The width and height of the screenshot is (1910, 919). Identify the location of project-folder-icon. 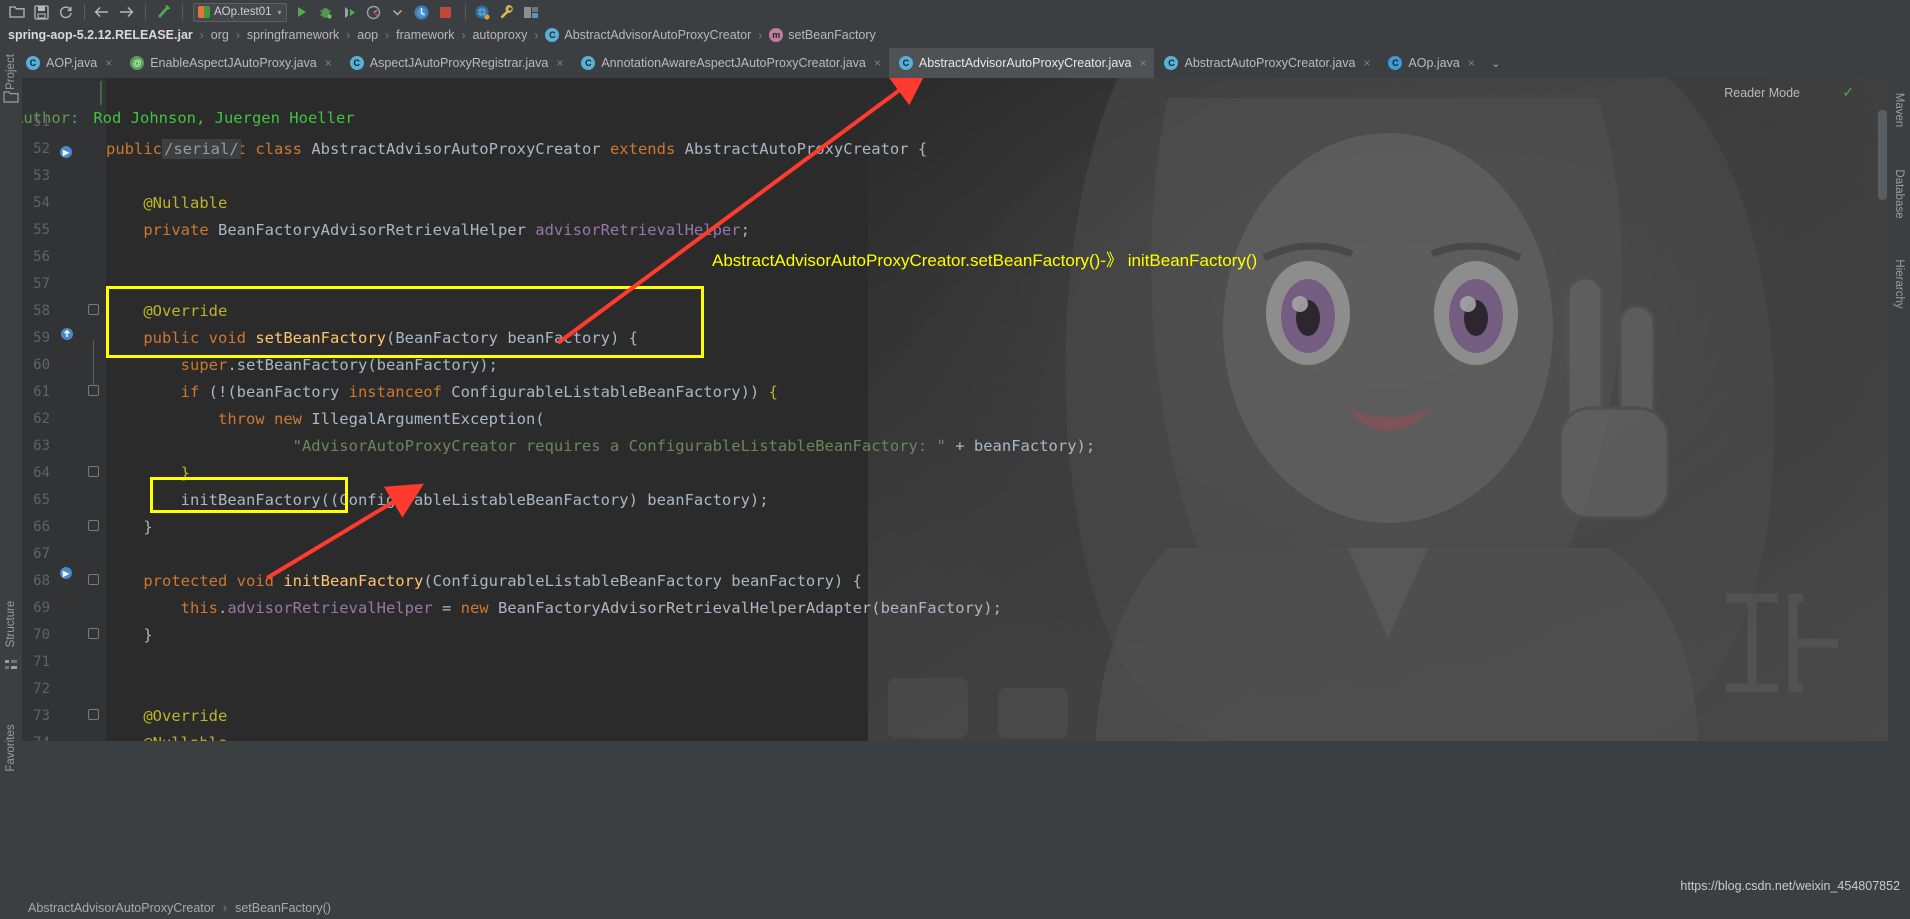
(11, 98).